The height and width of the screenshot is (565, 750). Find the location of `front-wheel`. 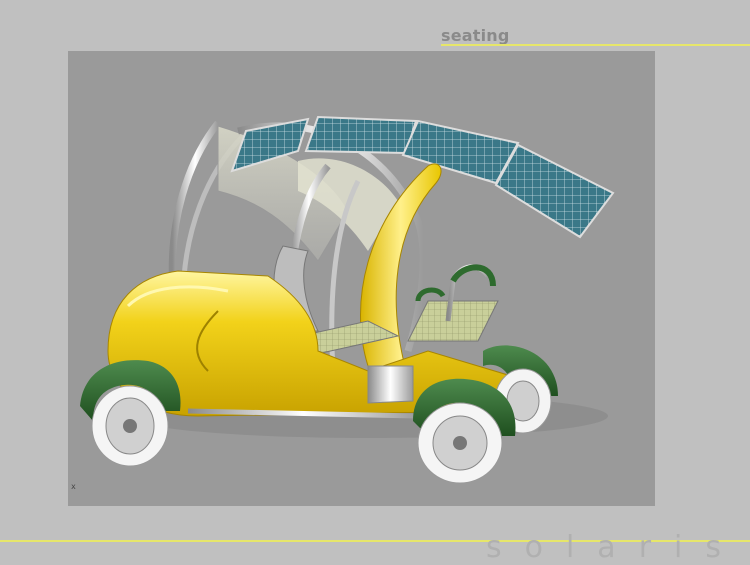

front-wheel is located at coordinates (130, 413).